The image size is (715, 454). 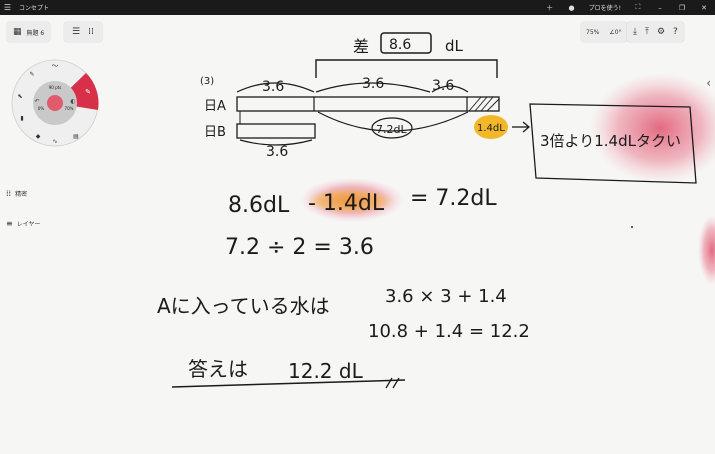 I want to click on seg-a3: 3.6, so click(x=443, y=86).